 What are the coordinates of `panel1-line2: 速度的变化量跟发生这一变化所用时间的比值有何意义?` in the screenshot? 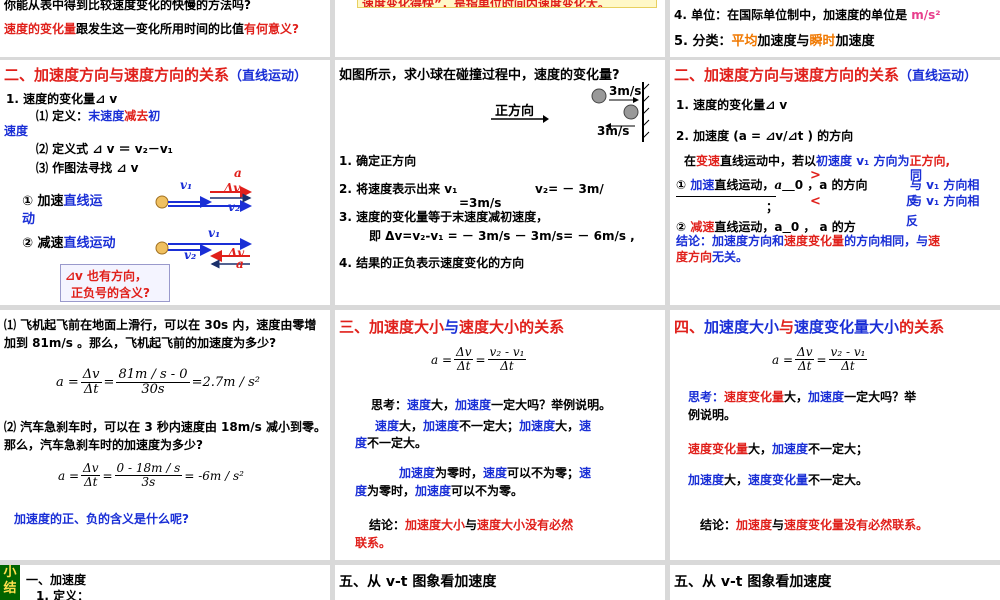 It's located at (151, 29).